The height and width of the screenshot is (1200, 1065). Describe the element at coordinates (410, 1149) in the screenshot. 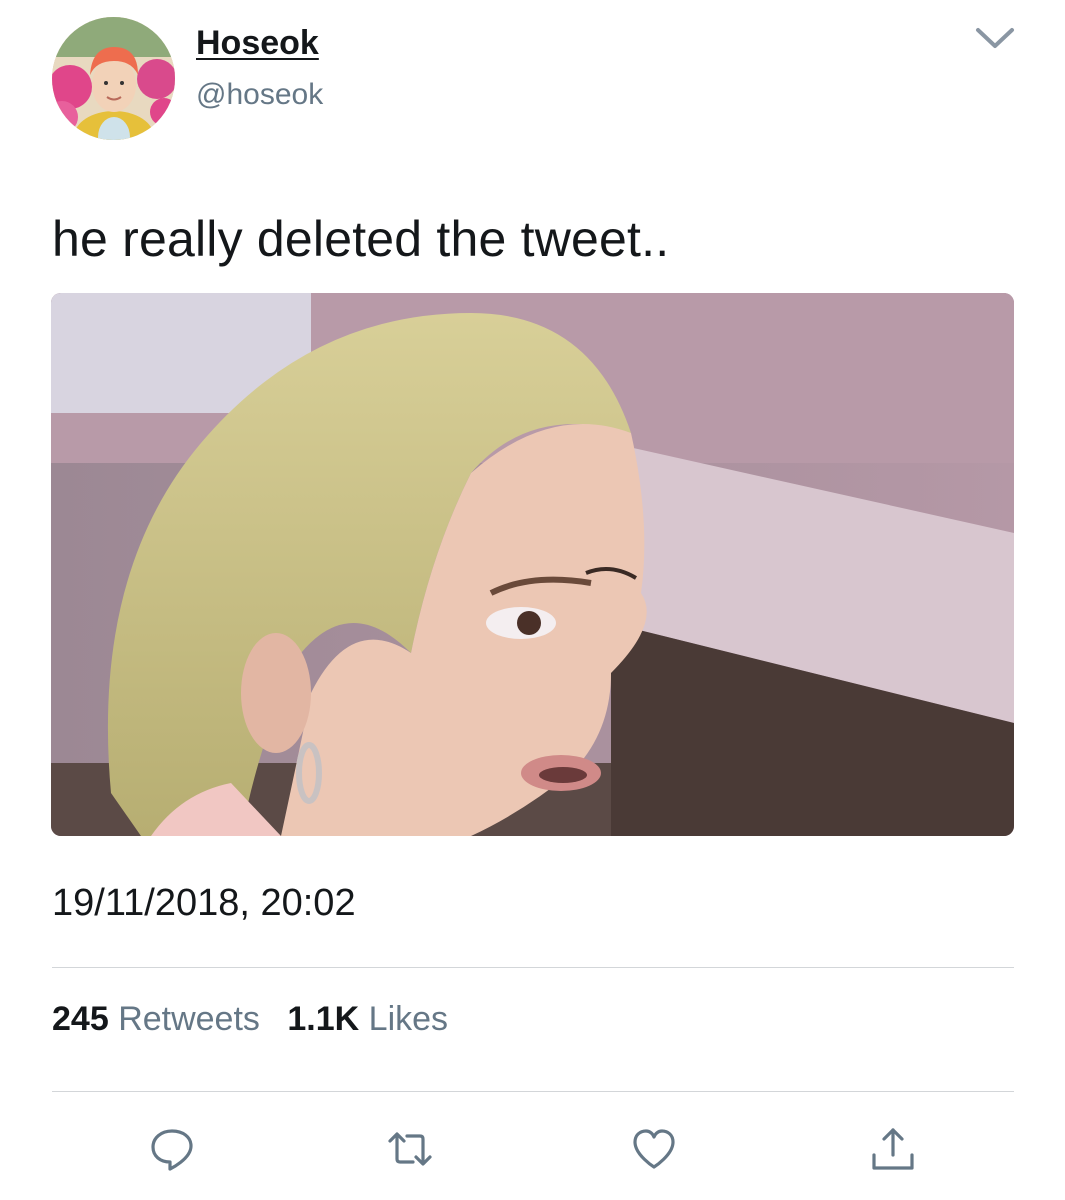

I see `retweet-icon` at that location.